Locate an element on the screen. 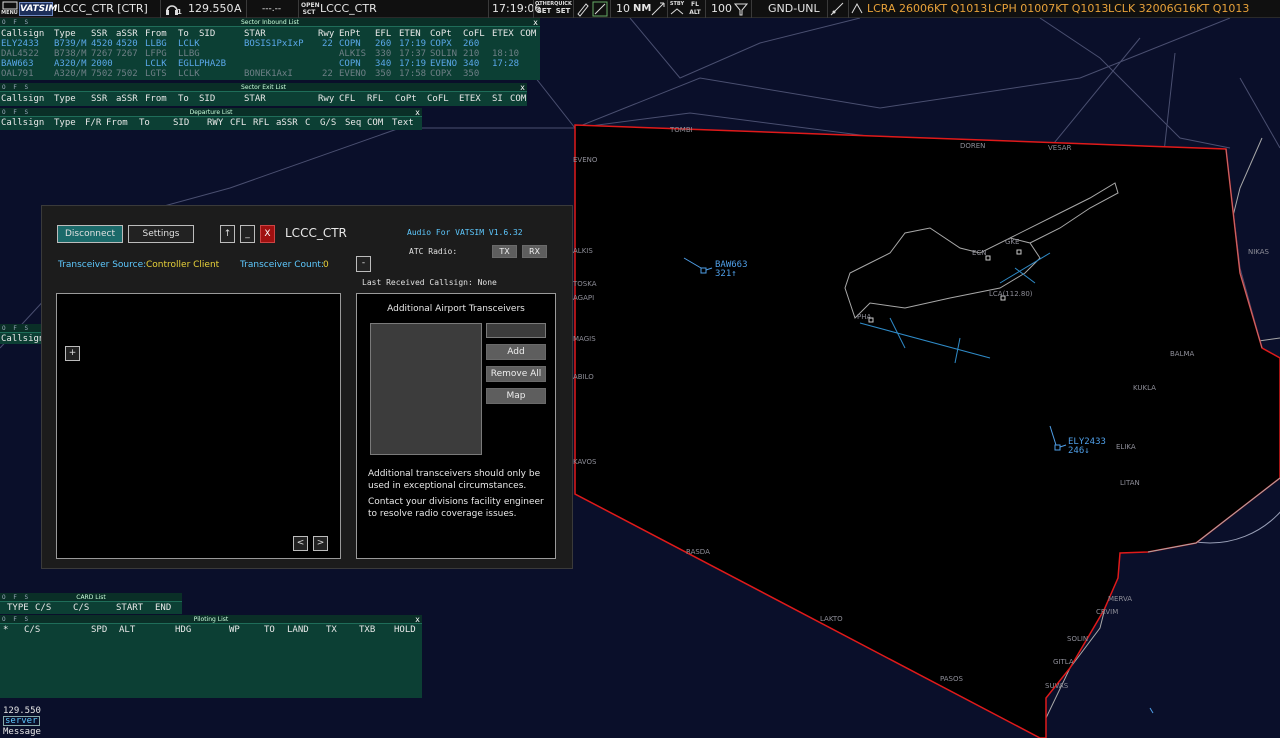 The width and height of the screenshot is (1280, 738). table-cell: COPN is located at coordinates (350, 64).